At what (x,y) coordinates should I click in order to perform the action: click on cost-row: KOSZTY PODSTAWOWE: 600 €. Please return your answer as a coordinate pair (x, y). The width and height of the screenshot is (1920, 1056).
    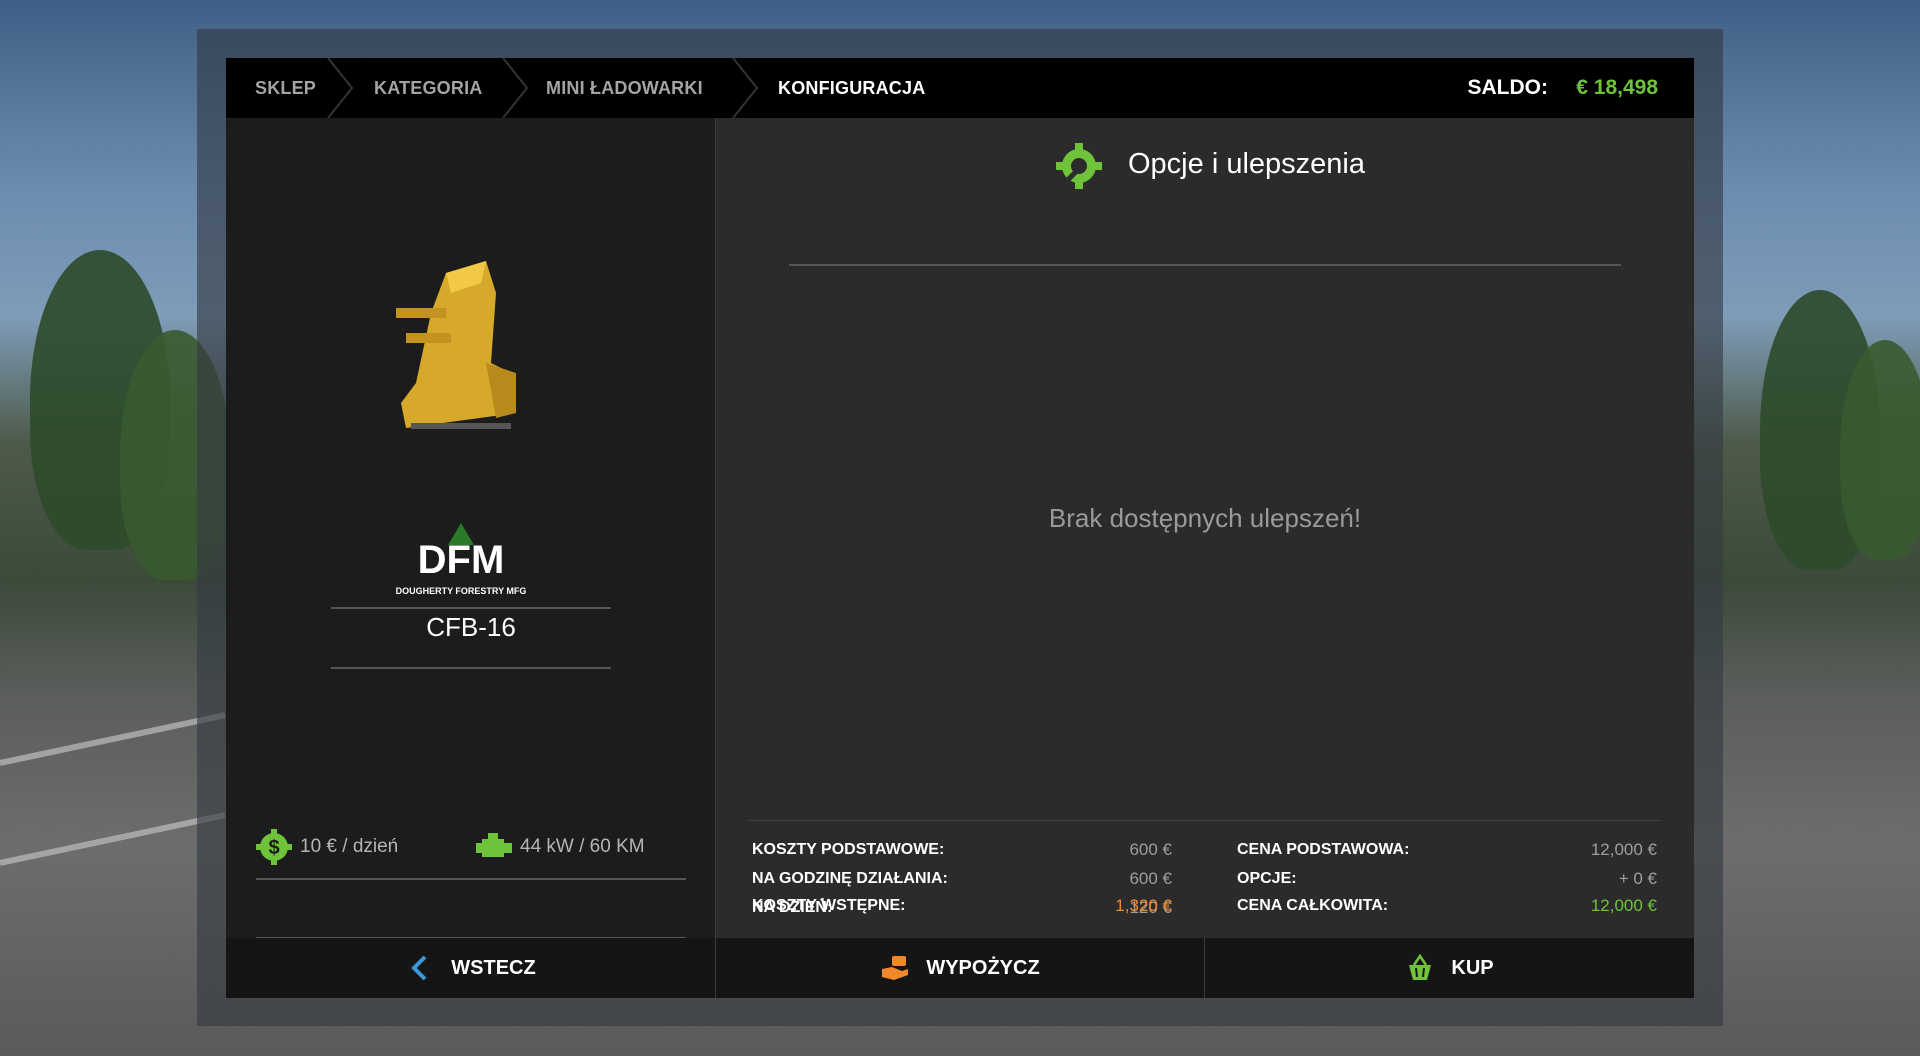
    Looking at the image, I should click on (962, 850).